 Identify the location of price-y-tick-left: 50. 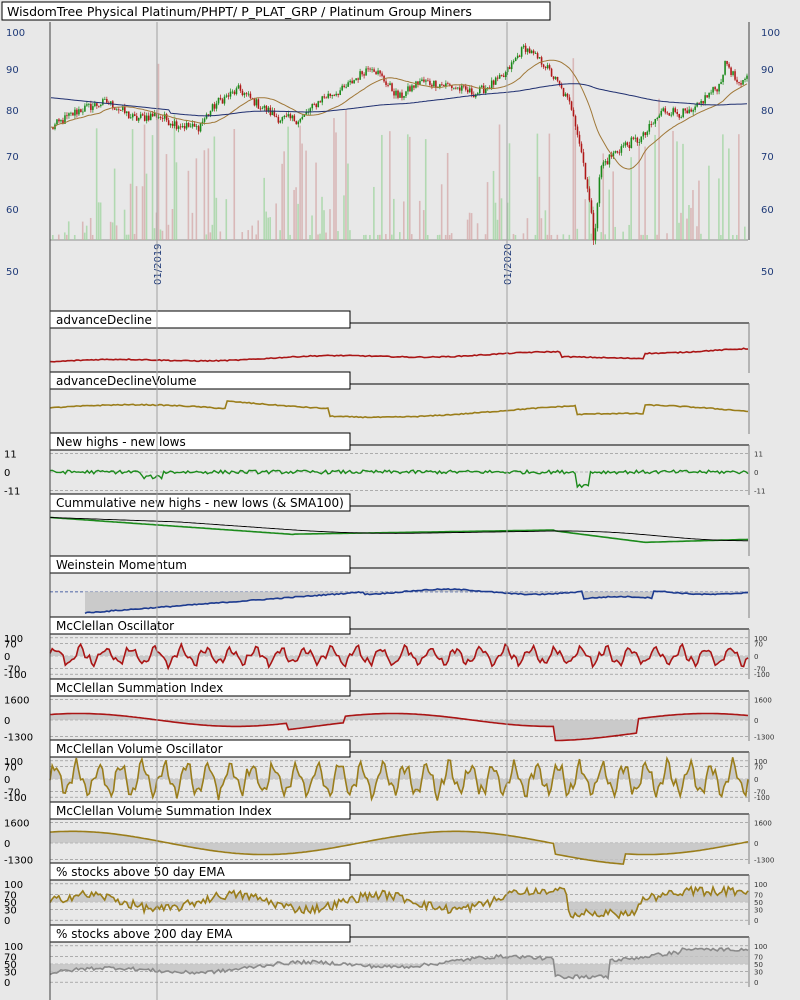
(12, 272).